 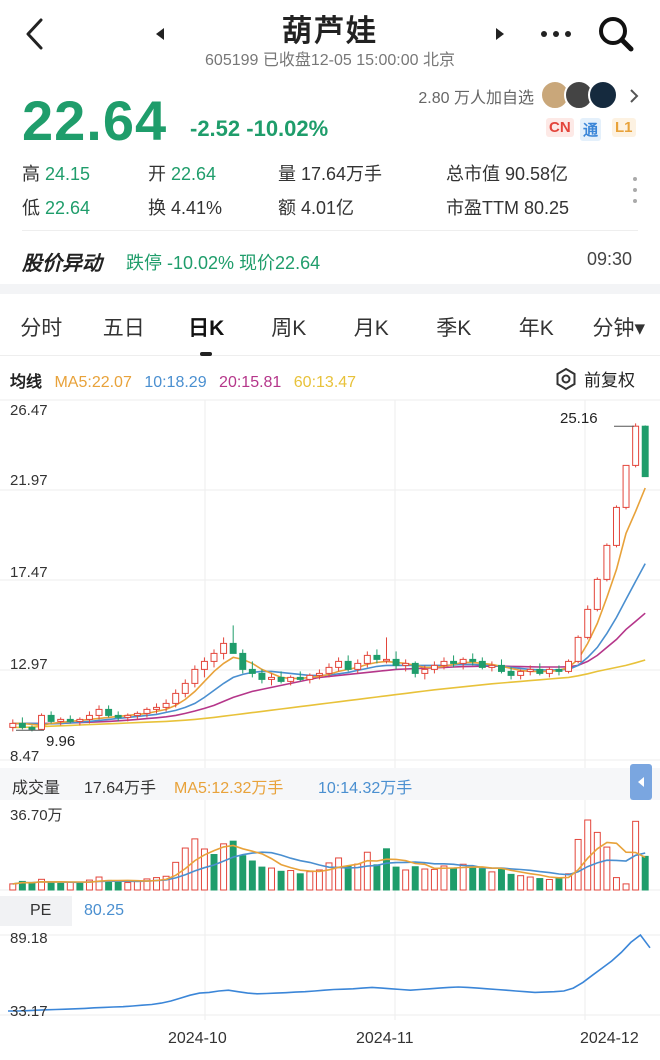 What do you see at coordinates (556, 34) in the screenshot?
I see `more-icon` at bounding box center [556, 34].